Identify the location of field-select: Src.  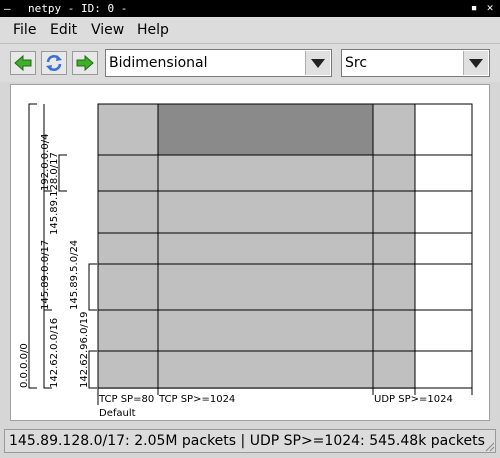
(415, 63).